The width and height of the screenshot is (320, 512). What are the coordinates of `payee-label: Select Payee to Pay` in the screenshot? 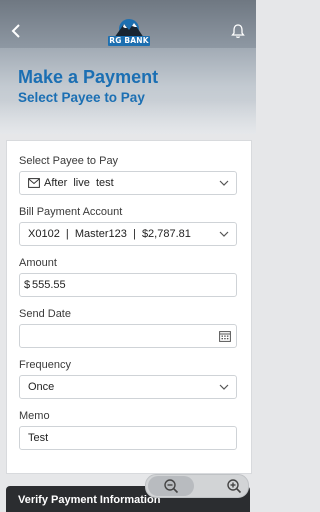 It's located at (69, 161).